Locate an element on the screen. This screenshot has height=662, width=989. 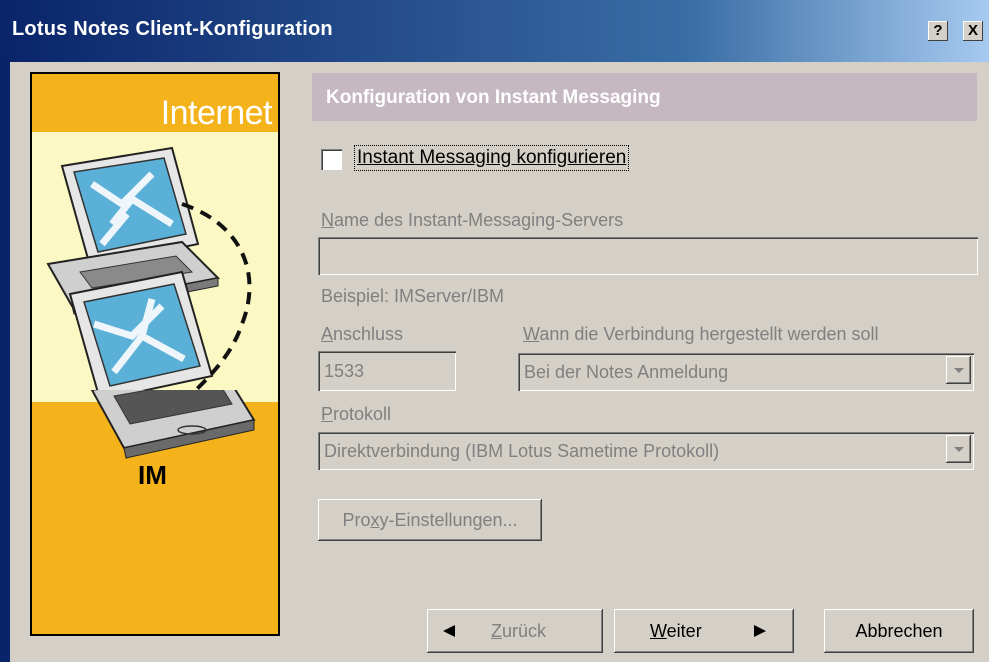
back-accel: Z is located at coordinates (496, 631).